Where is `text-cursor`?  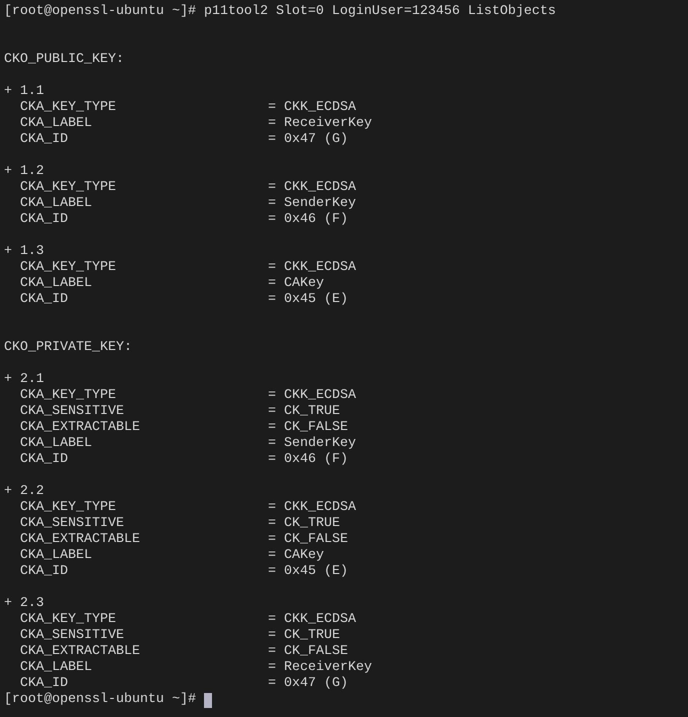
text-cursor is located at coordinates (208, 700).